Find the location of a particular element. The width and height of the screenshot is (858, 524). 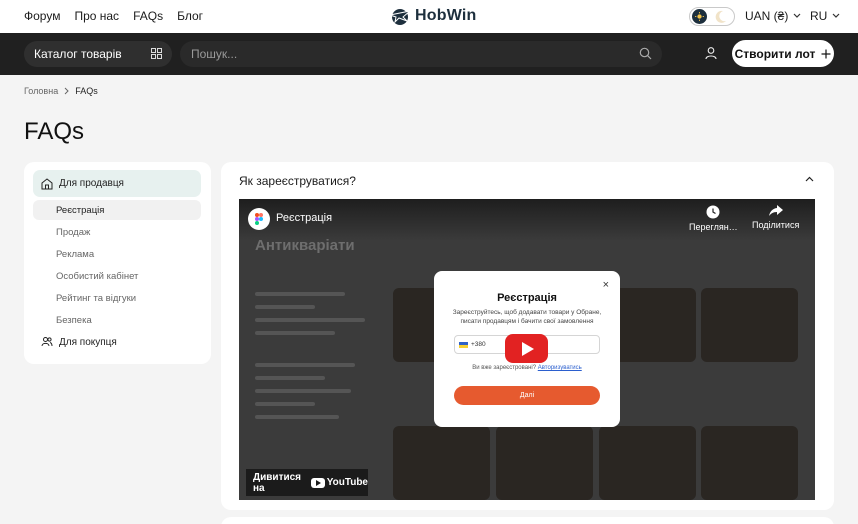

modal-next-button: Далі is located at coordinates (527, 395).